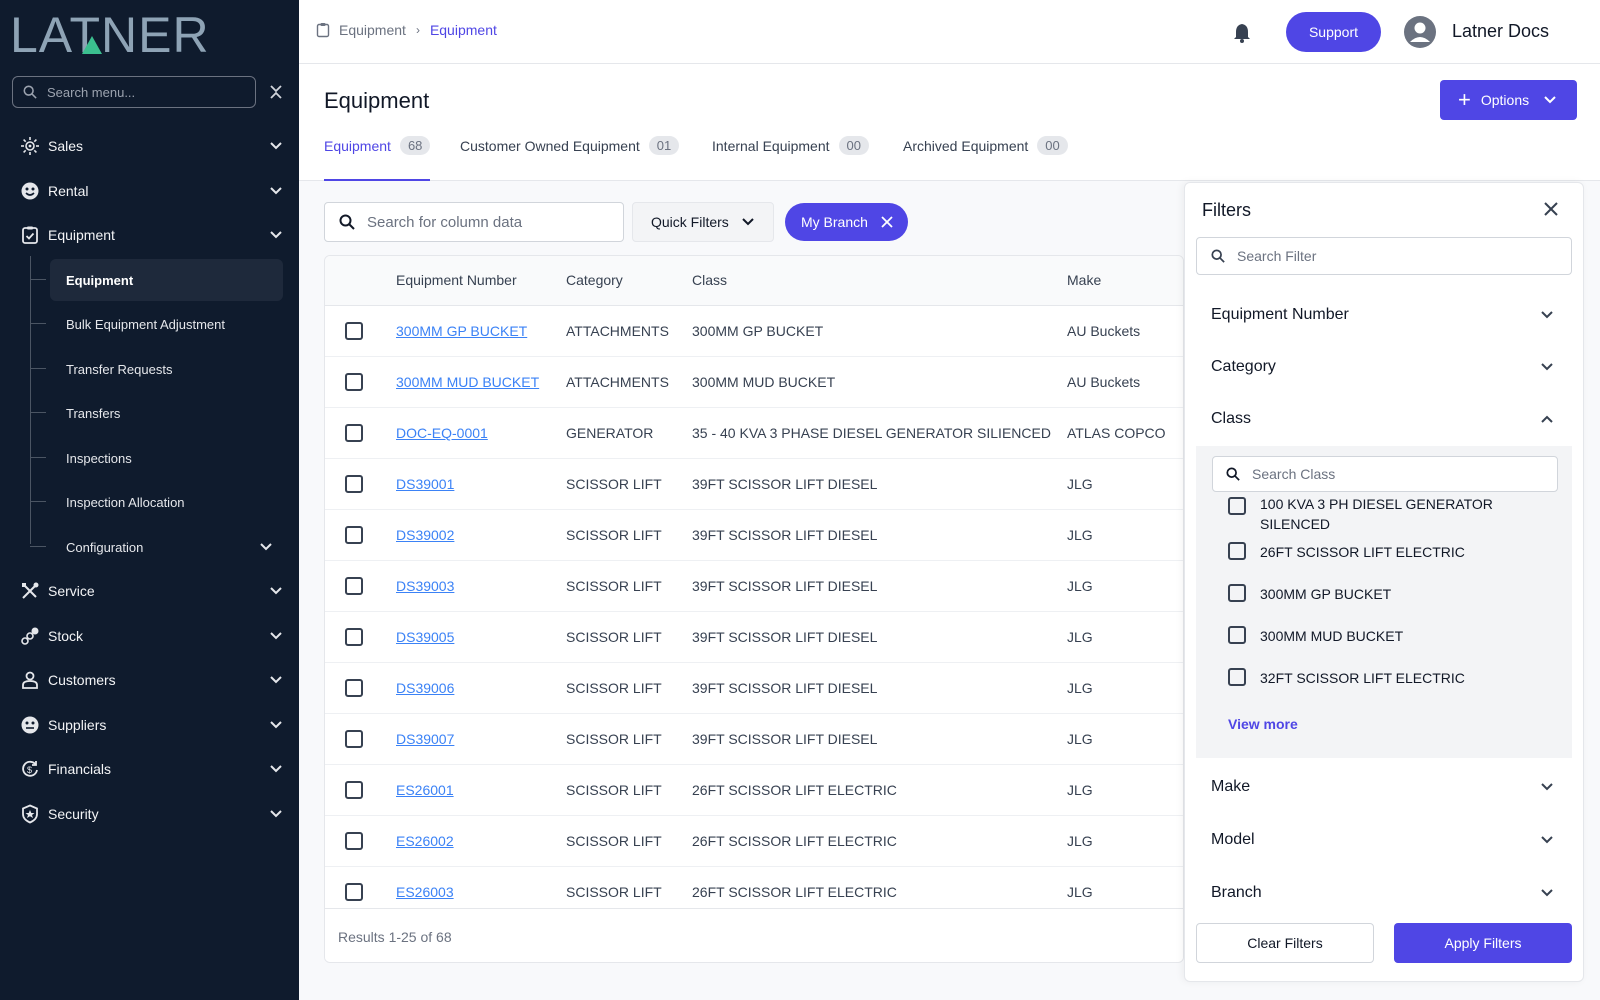 The width and height of the screenshot is (1600, 1000). Describe the element at coordinates (372, 30) in the screenshot. I see `breadcrumb-item: Equipment` at that location.